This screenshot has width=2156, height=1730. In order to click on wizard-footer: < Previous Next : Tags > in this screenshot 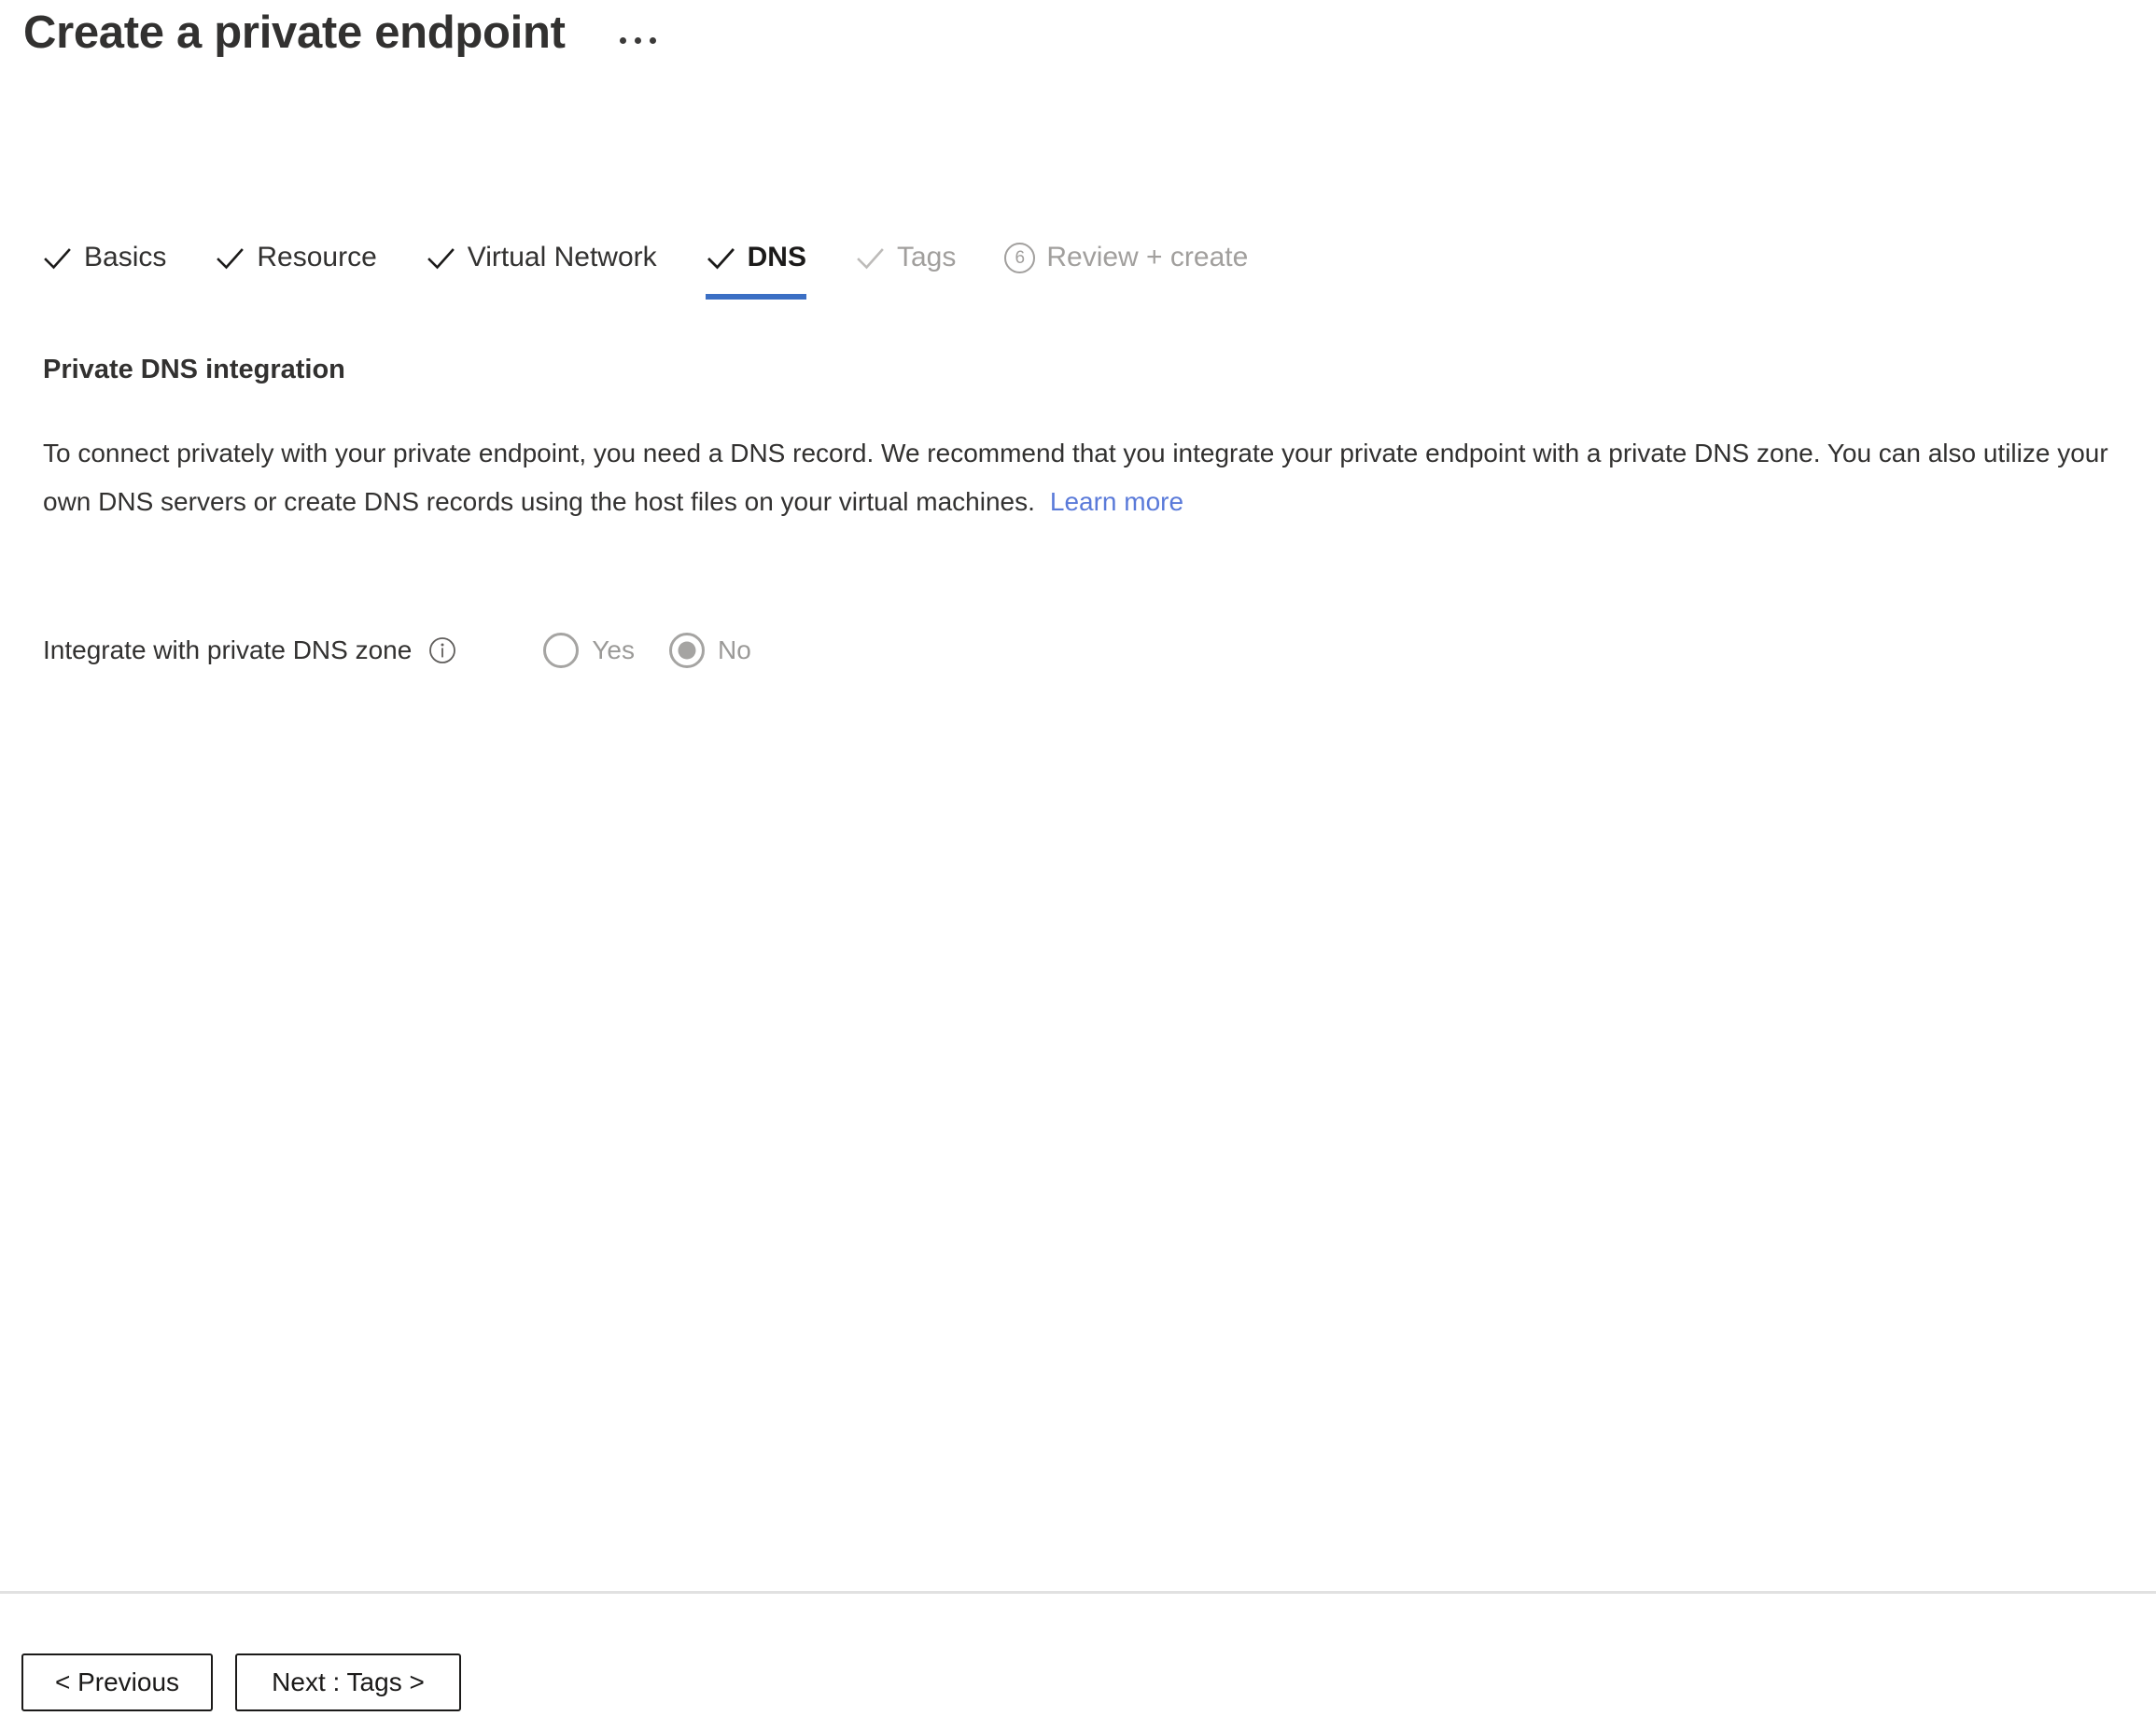, I will do `click(241, 1682)`.